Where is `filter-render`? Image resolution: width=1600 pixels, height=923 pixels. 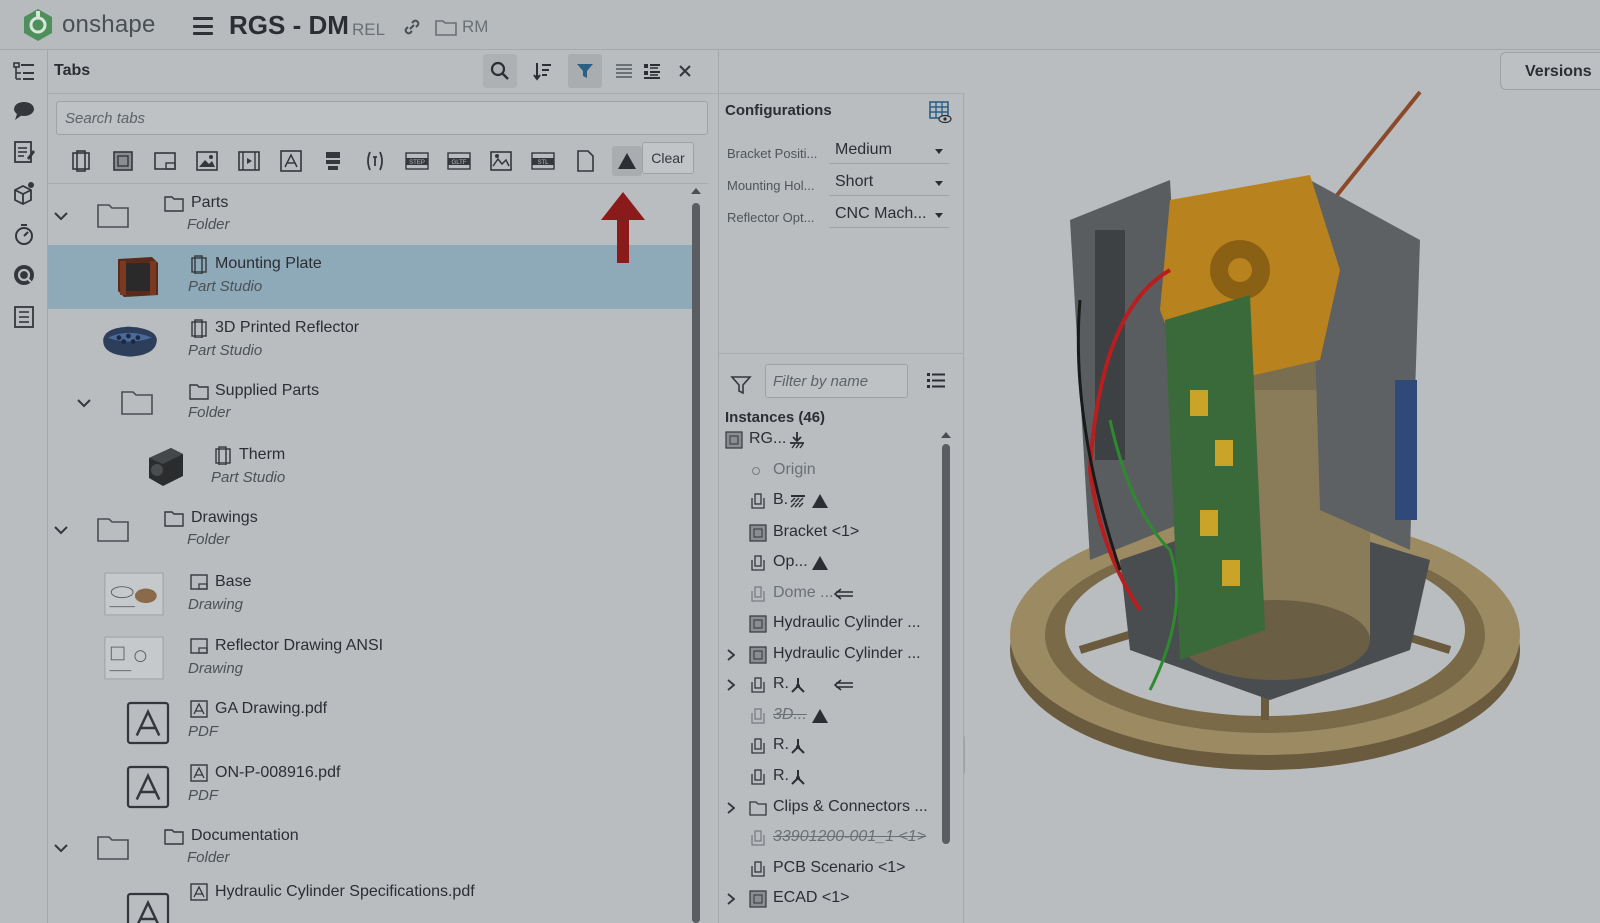
filter-render is located at coordinates (501, 161).